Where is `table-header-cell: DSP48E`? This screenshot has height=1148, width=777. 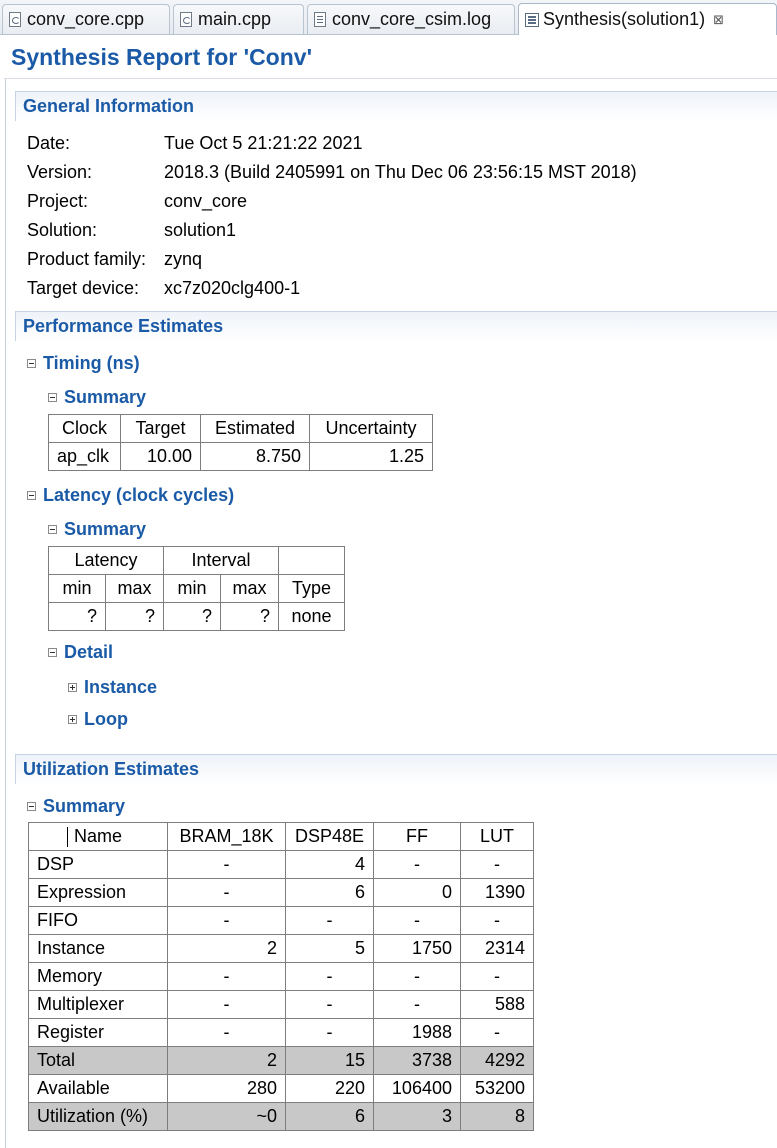 table-header-cell: DSP48E is located at coordinates (329, 836).